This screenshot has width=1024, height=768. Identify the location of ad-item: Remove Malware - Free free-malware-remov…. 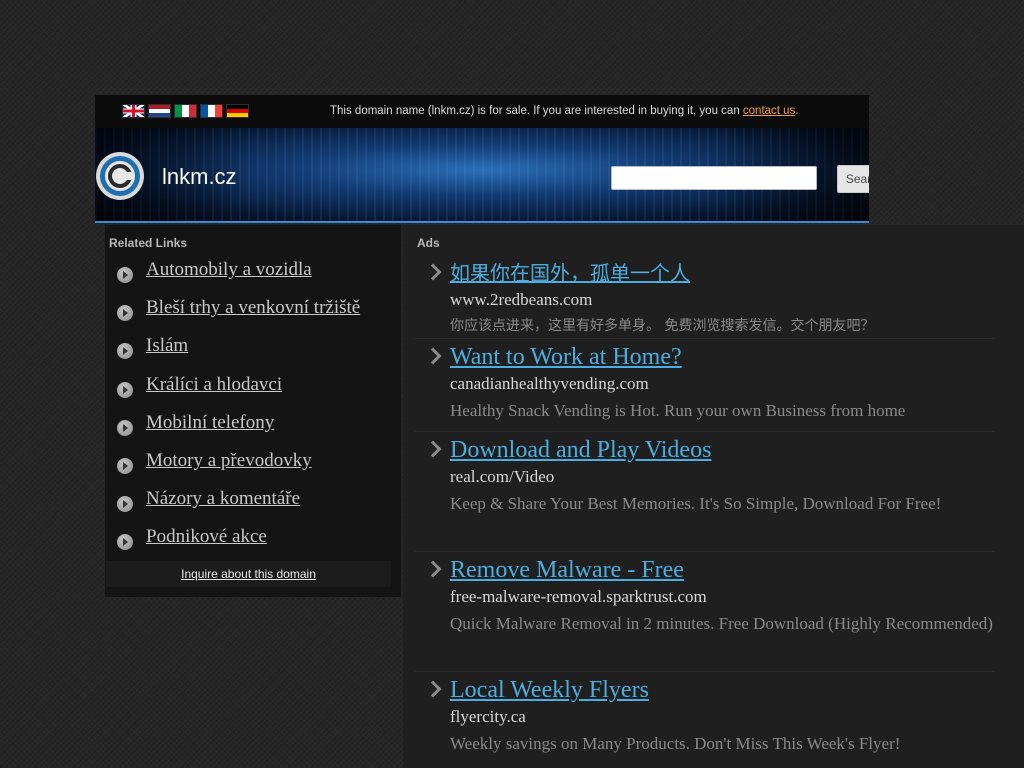
(705, 612).